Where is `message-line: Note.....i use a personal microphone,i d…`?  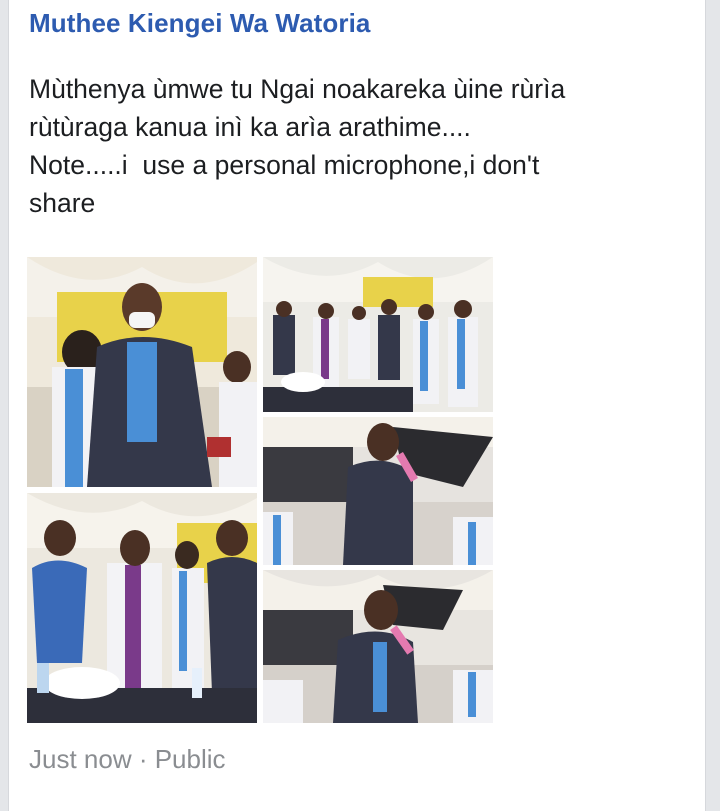
message-line: Note.....i use a personal microphone,i d… is located at coordinates (284, 165).